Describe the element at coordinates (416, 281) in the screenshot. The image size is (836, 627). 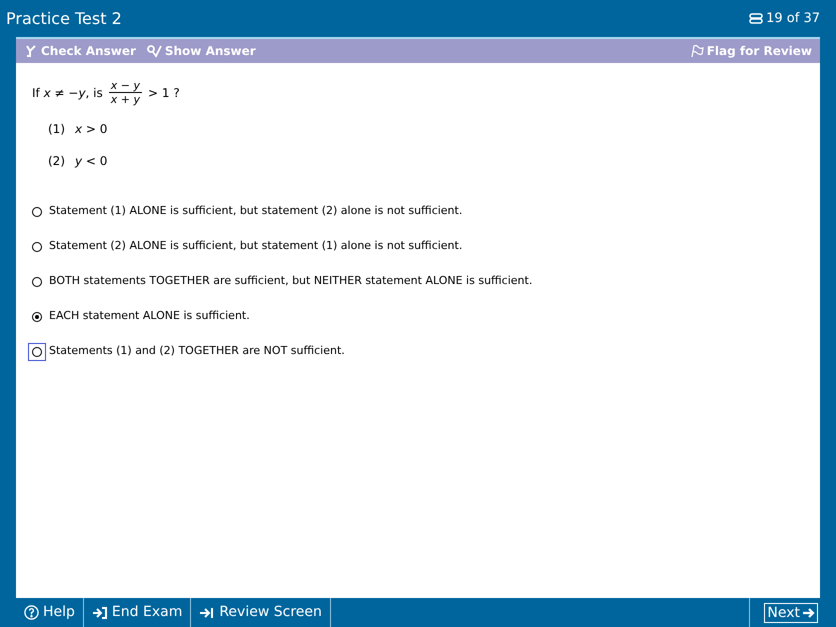
I see `answer-option: BOTH statements TOGETHER are sufficient, but NEITHER statement ALONE is sufficient.` at that location.